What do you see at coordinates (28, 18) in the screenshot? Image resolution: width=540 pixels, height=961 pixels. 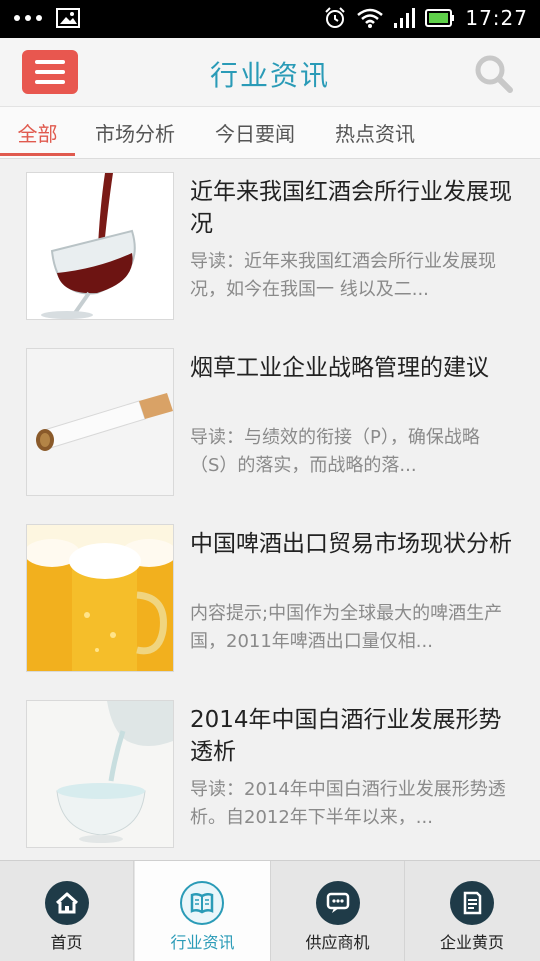 I see `notification-dots-icon` at bounding box center [28, 18].